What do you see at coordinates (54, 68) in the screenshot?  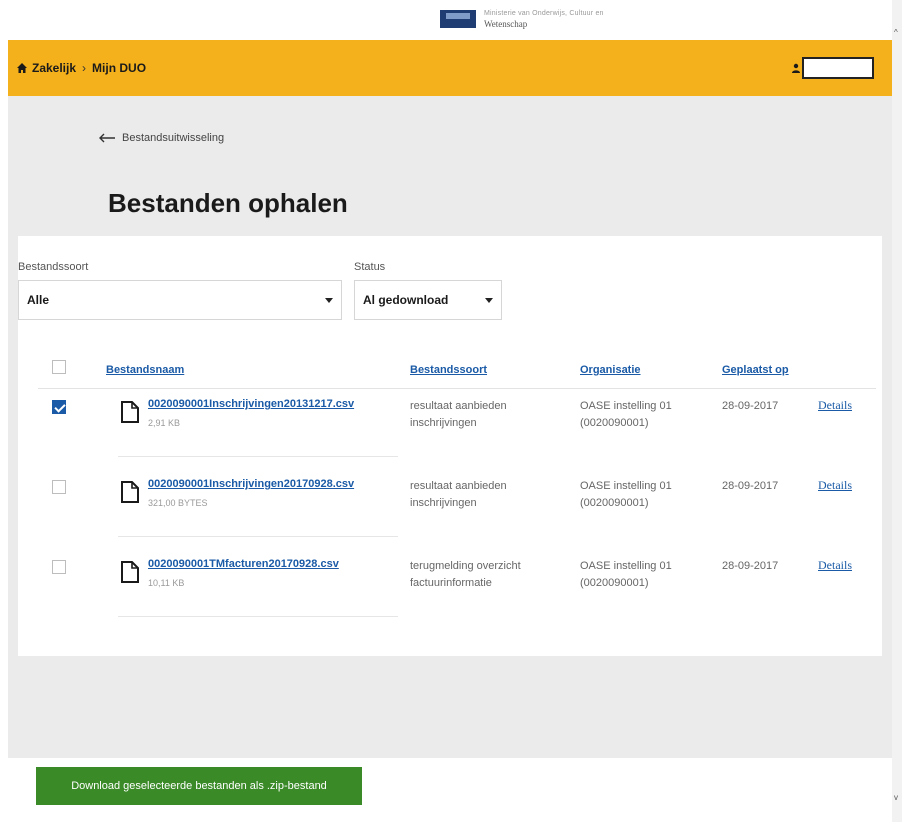 I see `breadcrumb-zakelijk: Zakelijk` at bounding box center [54, 68].